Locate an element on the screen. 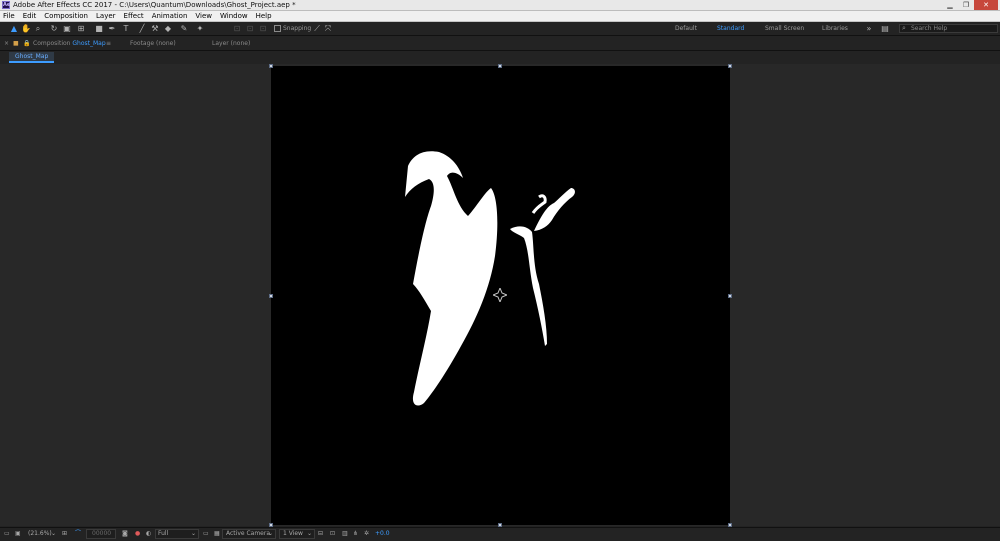 The width and height of the screenshot is (1000, 541). close-icon: ✕ is located at coordinates (986, 5).